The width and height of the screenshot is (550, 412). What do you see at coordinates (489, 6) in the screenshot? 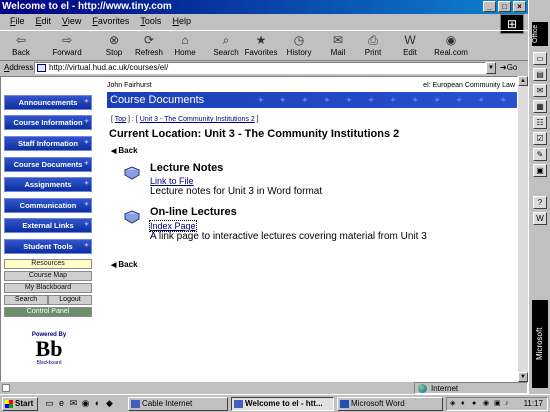
I see `minimize-button: _` at bounding box center [489, 6].